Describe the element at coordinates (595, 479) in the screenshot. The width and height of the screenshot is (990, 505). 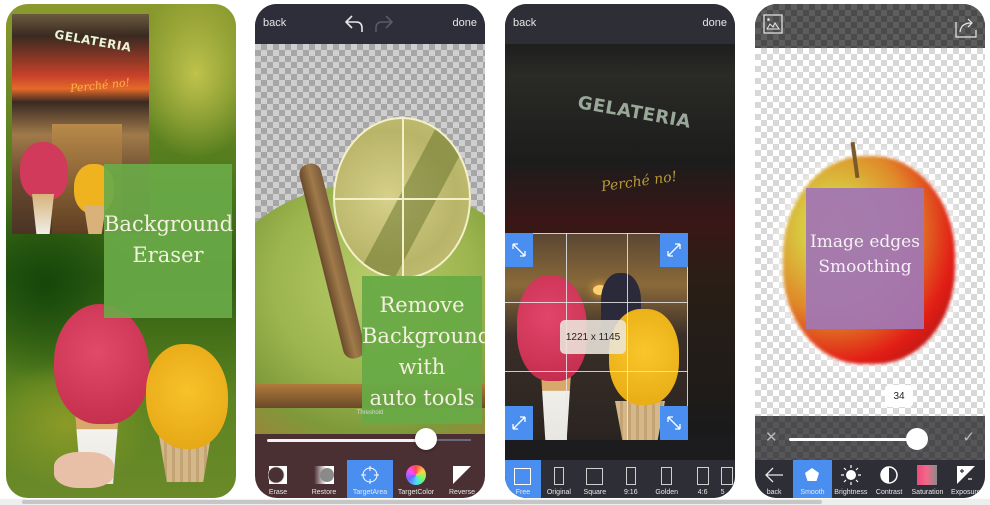
I see `ratio-square: Square` at that location.